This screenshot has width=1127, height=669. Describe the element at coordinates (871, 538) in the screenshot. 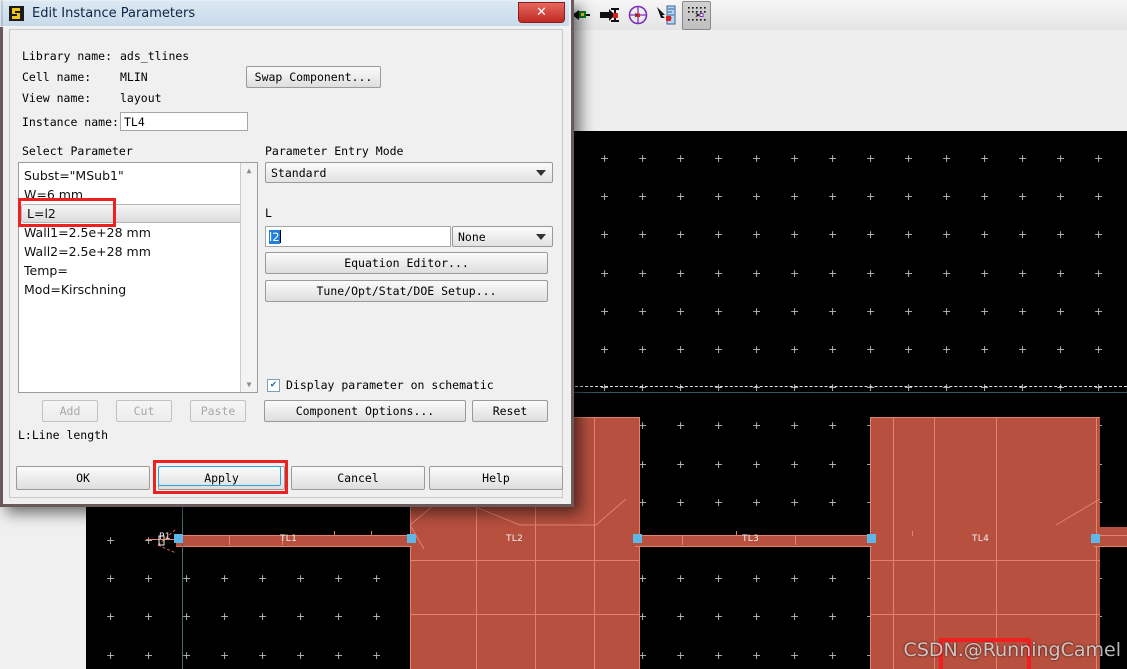

I see `port-marker-tl3-tl4` at that location.